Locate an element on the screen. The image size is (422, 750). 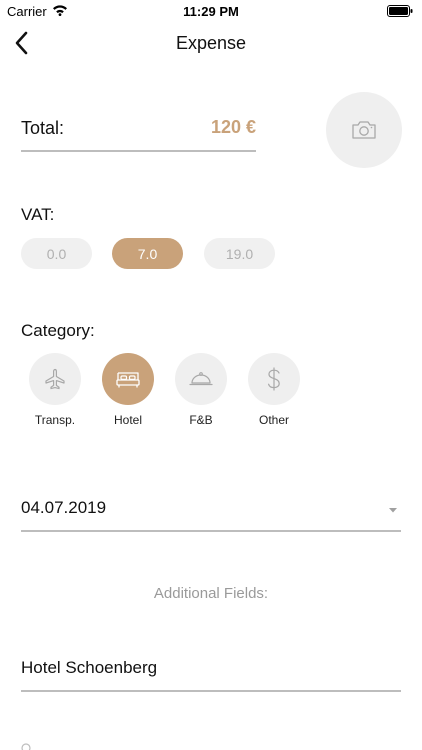
hotel-name-field: Hotel Schoenberg is located at coordinates (89, 668).